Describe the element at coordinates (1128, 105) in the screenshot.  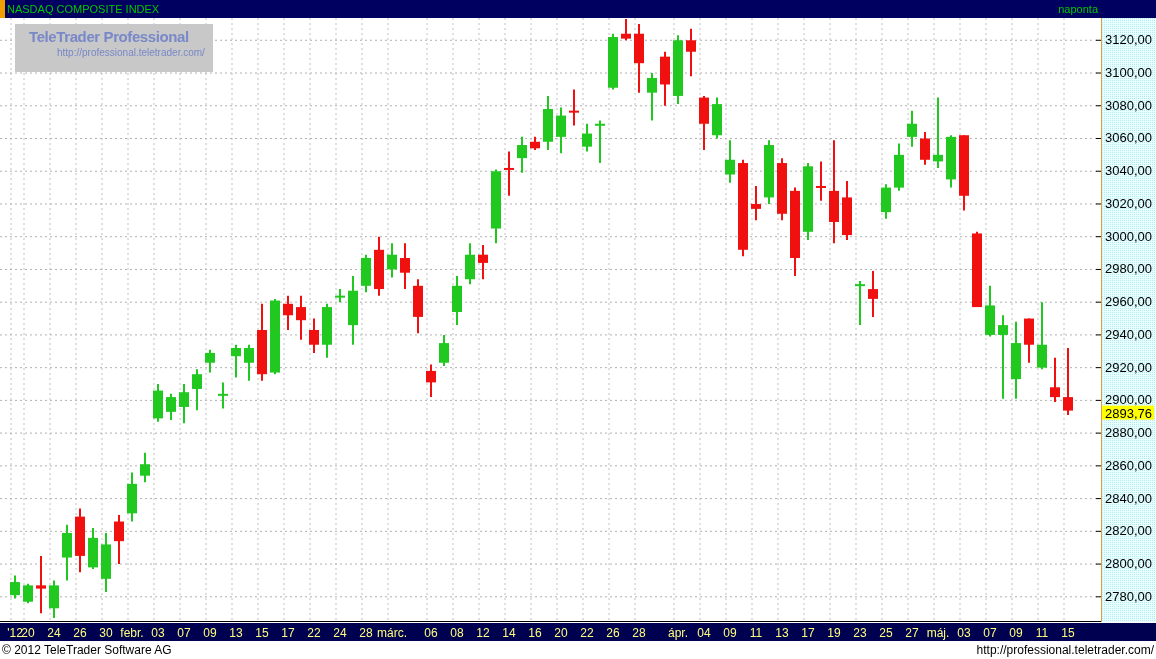
I see `price-tick-label: 3080,00` at that location.